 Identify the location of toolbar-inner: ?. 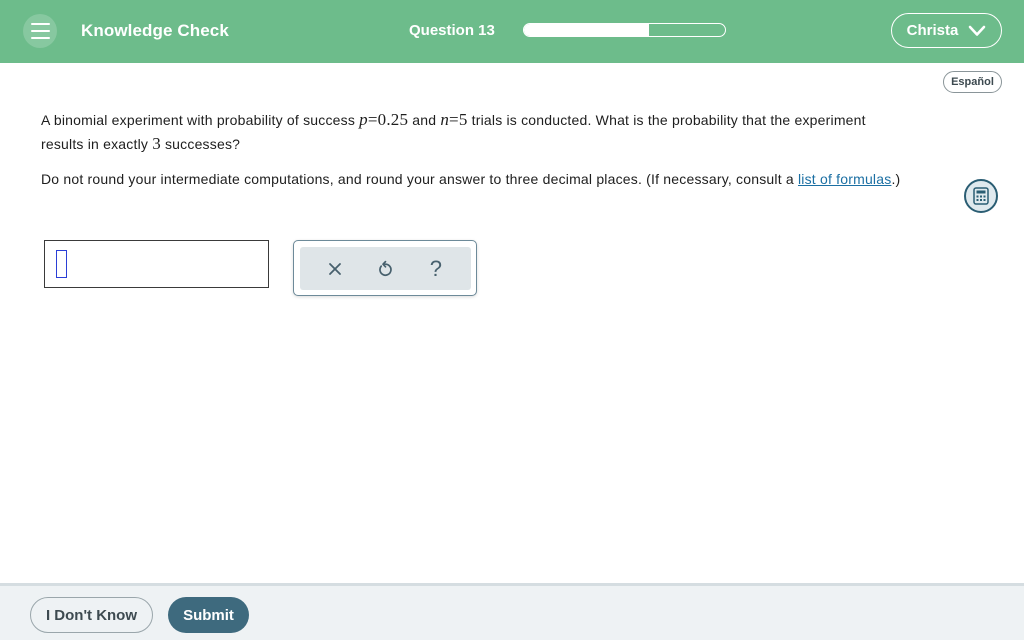
(385, 268).